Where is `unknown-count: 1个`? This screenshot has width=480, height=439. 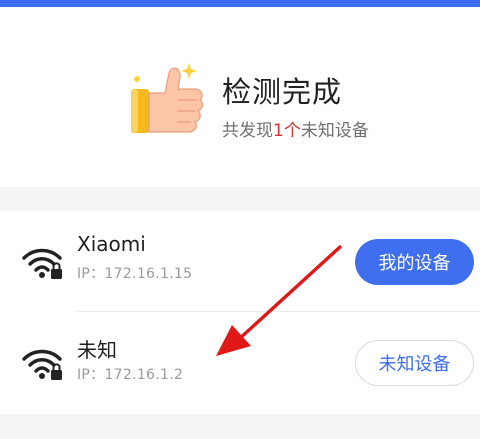
unknown-count: 1个 is located at coordinates (287, 131).